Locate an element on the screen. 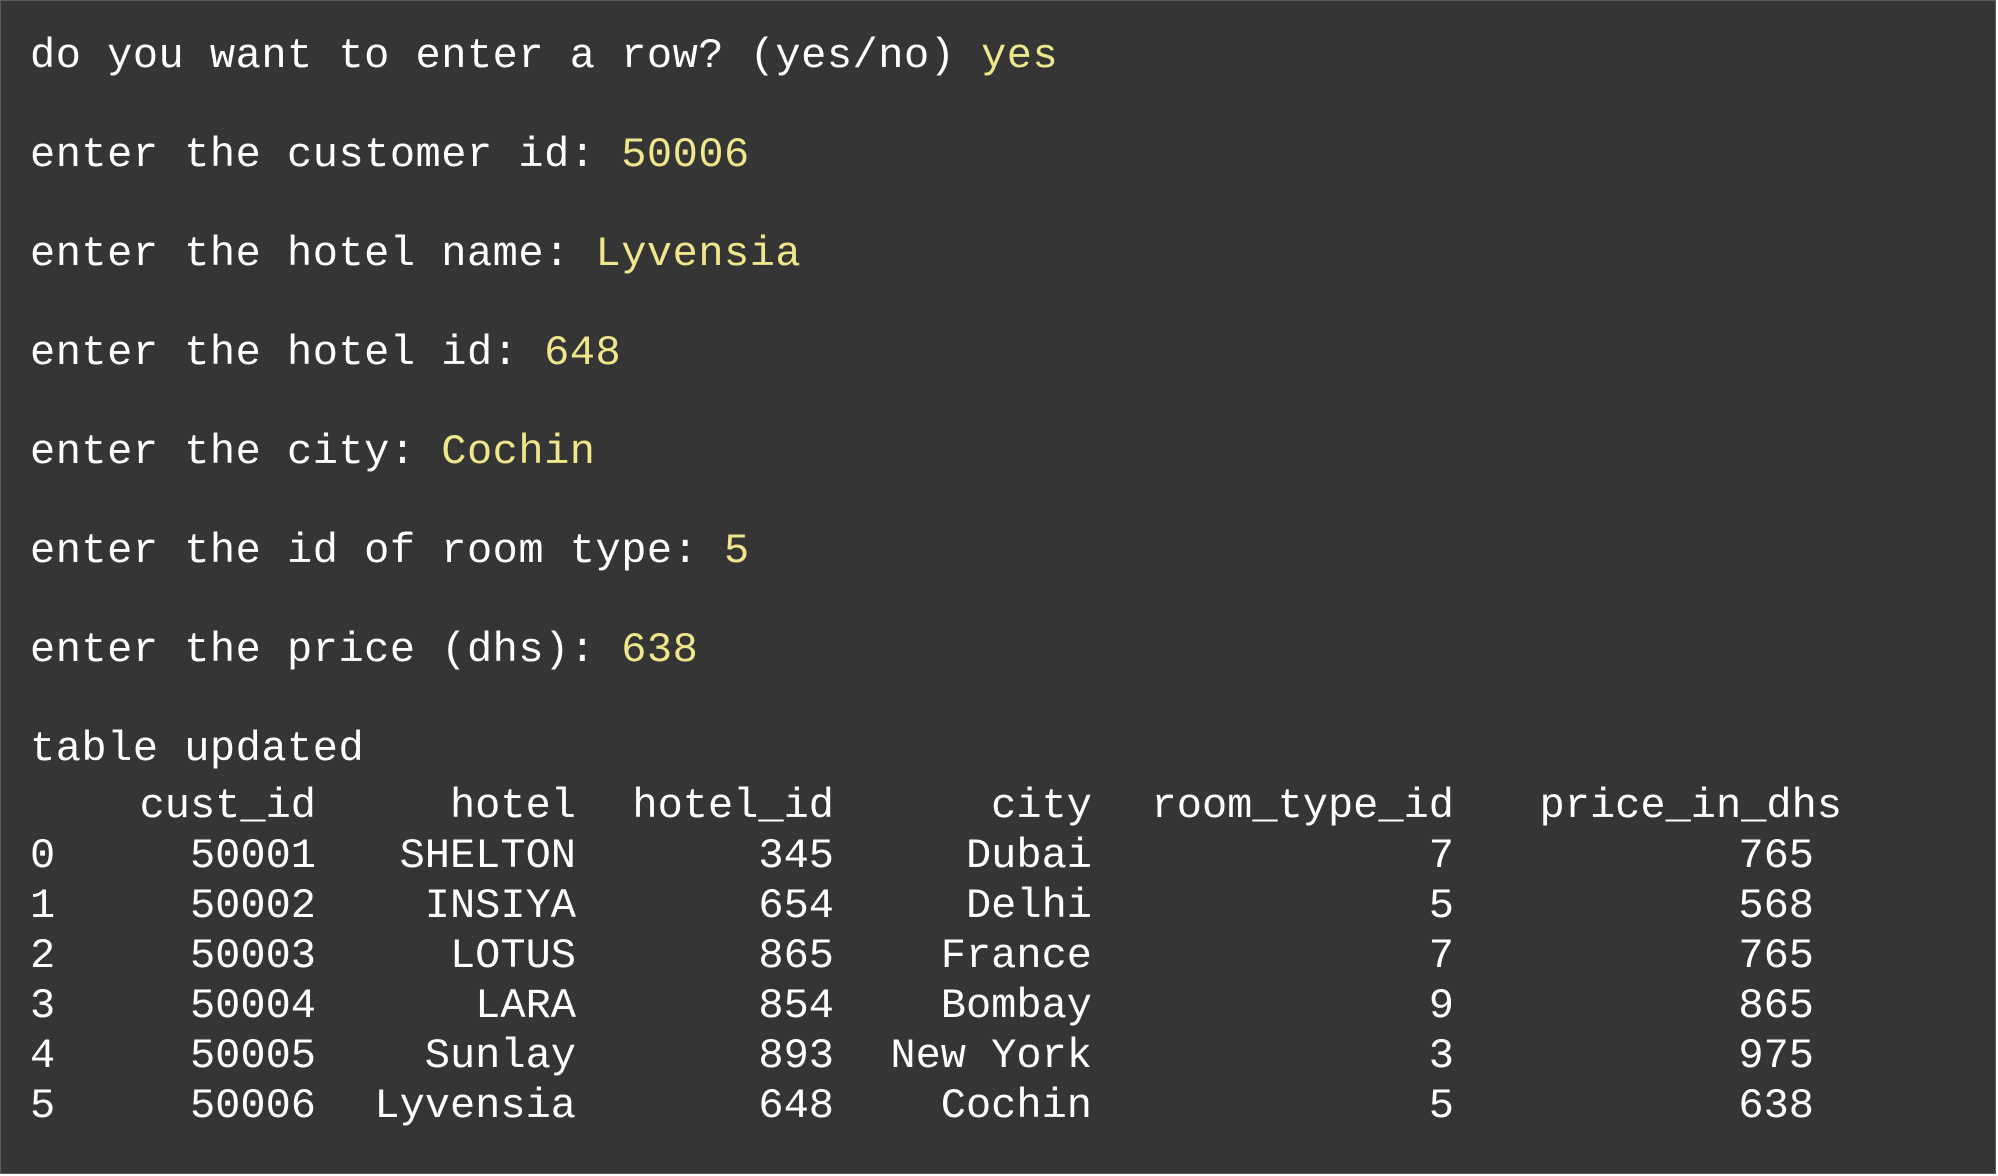 The image size is (1998, 1176). prompt-label: enter the price (dhs): is located at coordinates (326, 650).